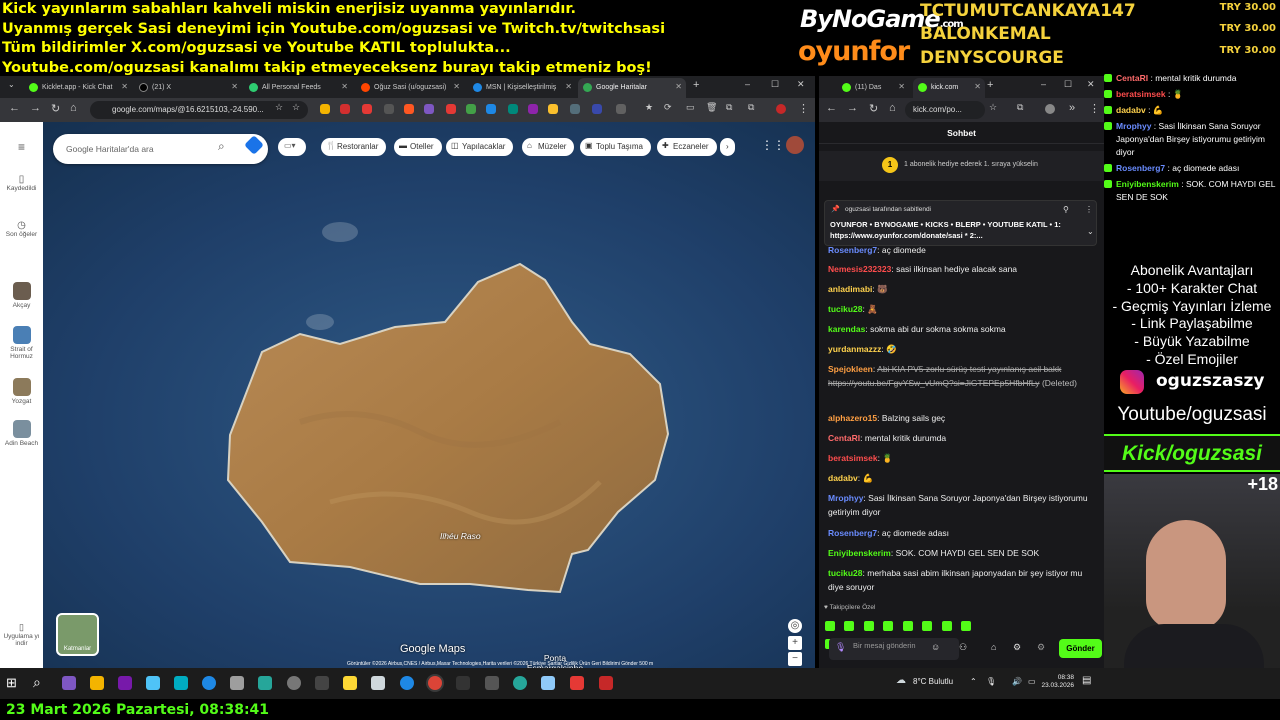 Image resolution: width=1280 pixels, height=720 pixels. What do you see at coordinates (850, 369) in the screenshot?
I see `chat-username: Spejokleen` at bounding box center [850, 369].